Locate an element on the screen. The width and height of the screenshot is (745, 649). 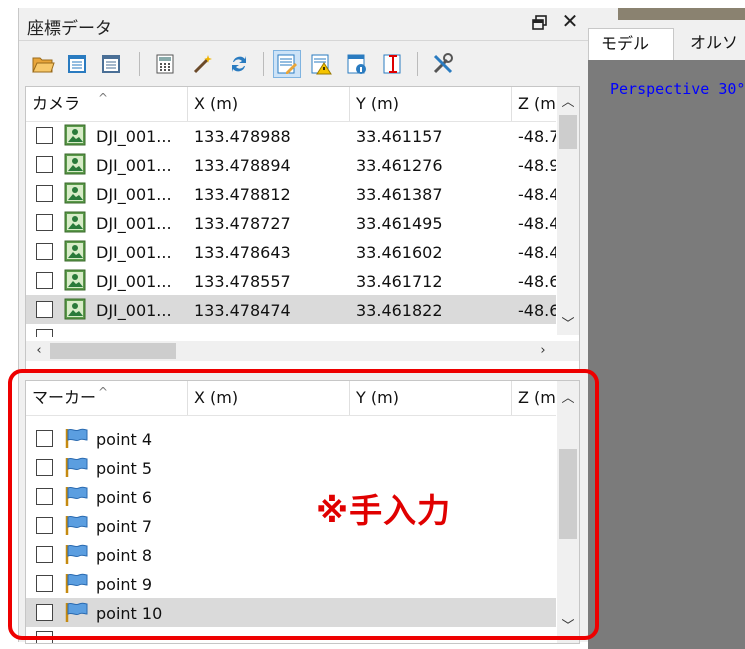
panel-titlebar: 座標データ ✕ is located at coordinates (304, 24).